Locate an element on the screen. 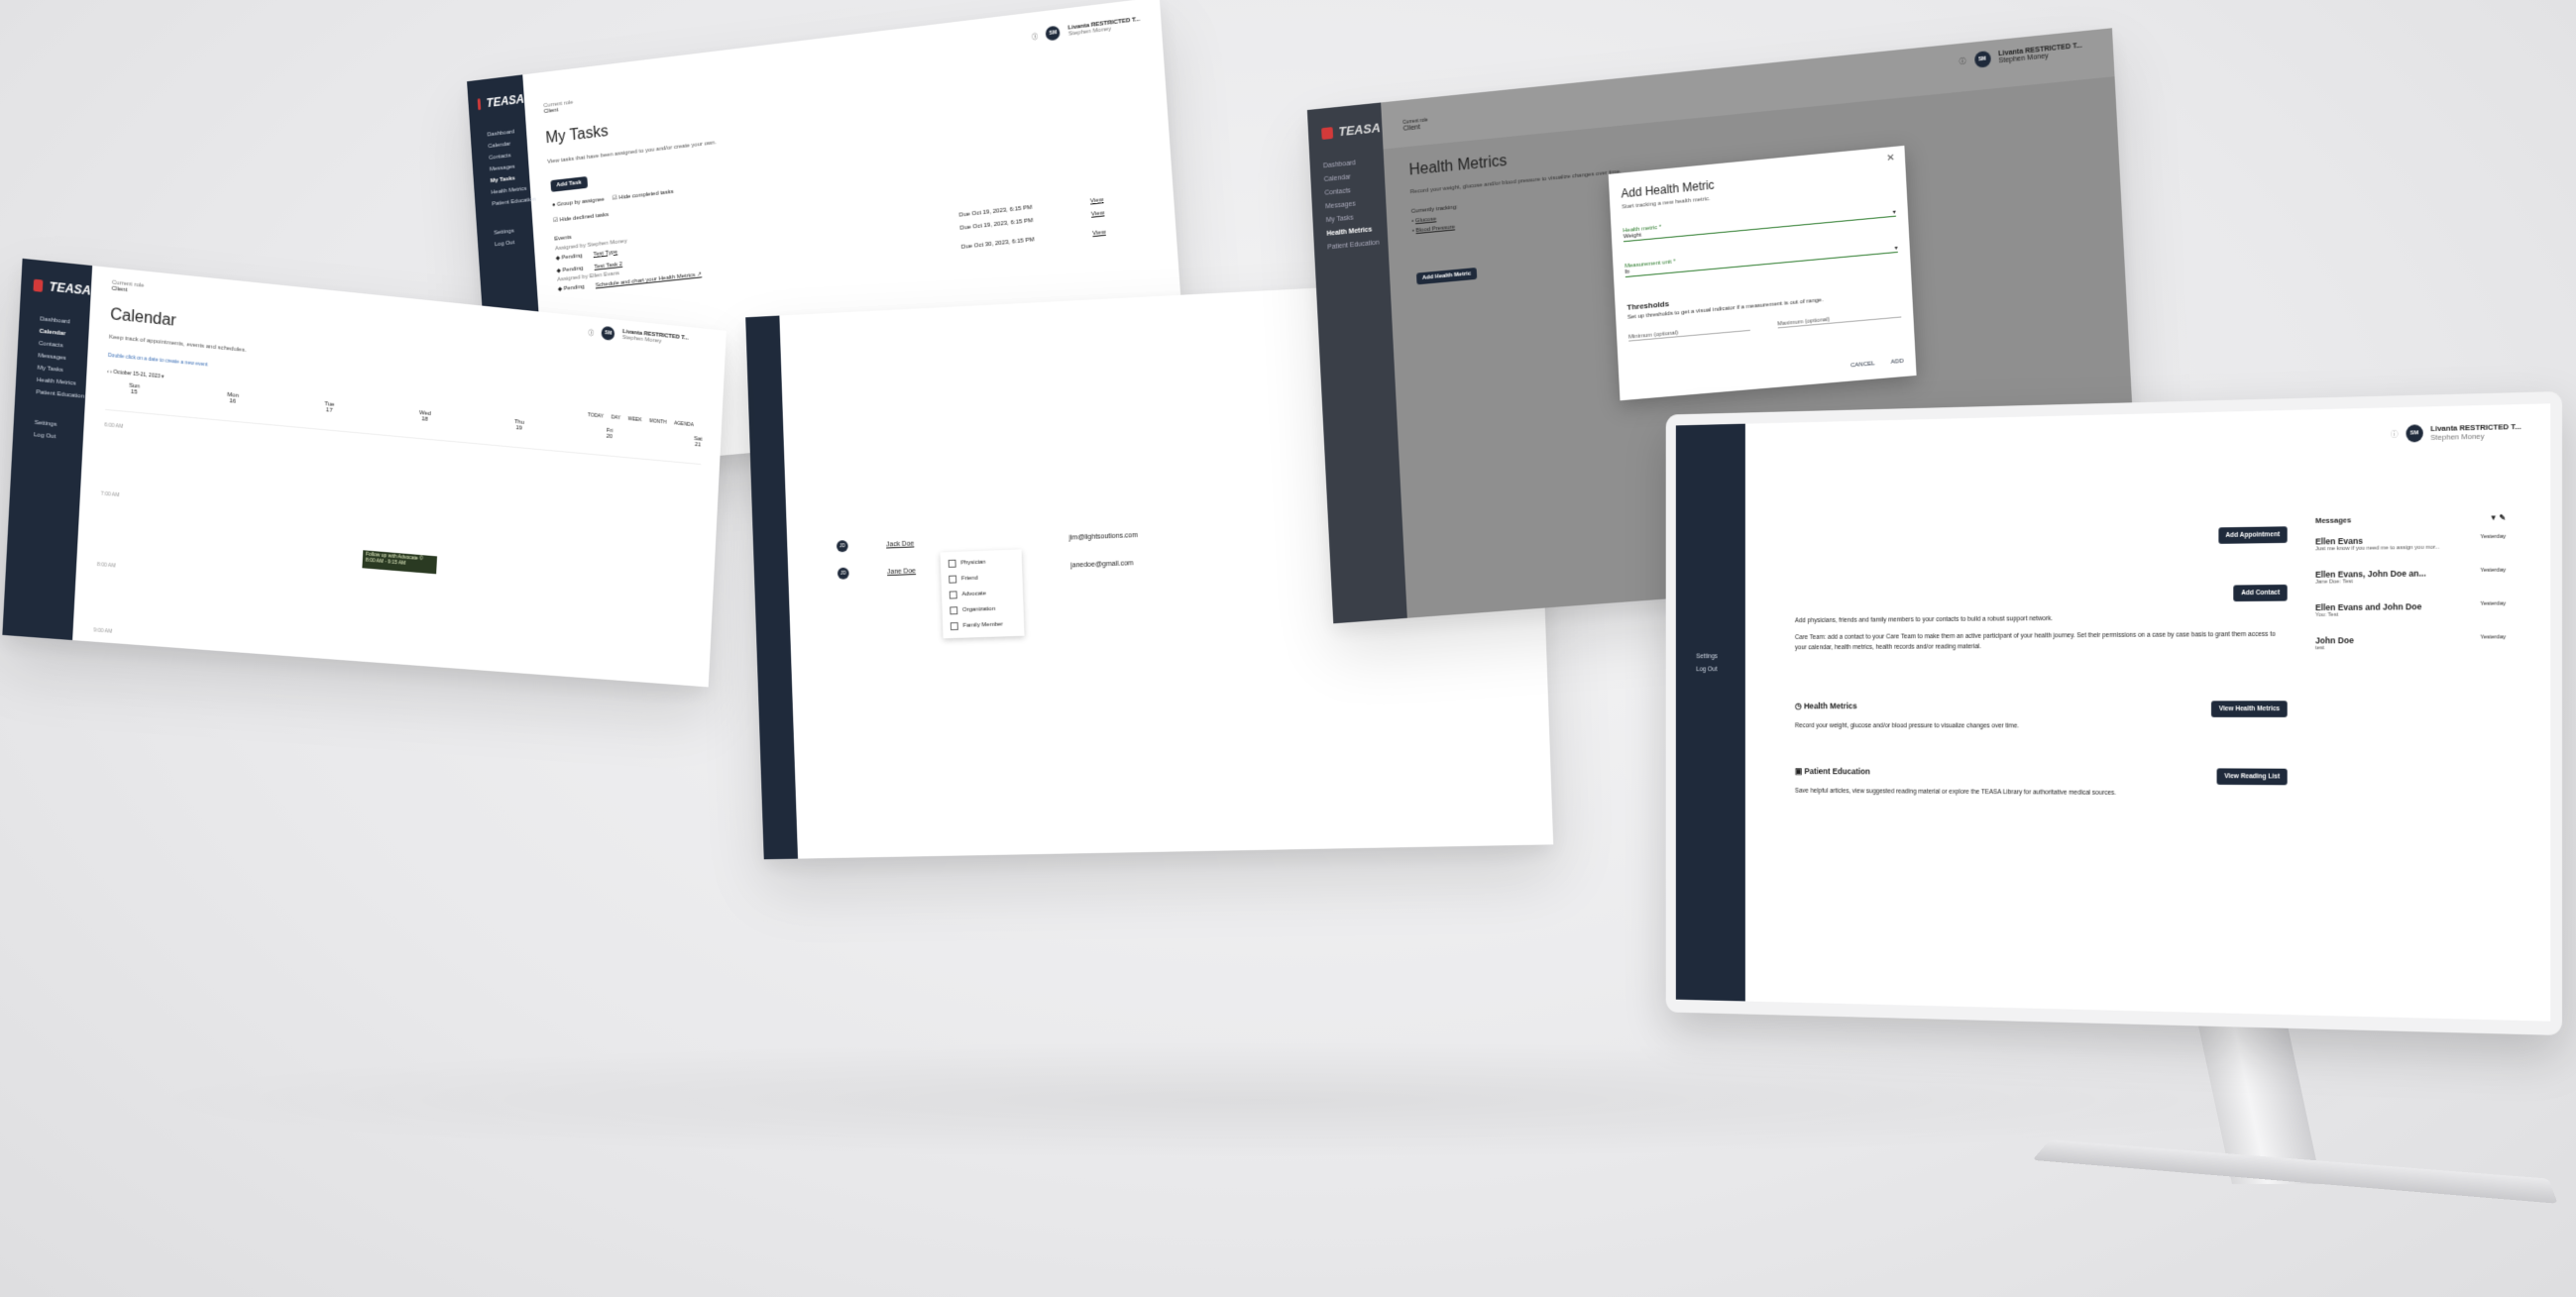  calendar-grid: 6:00 AM 7:00 AM 8:00 AM 9:00 AM is located at coordinates (397, 542).